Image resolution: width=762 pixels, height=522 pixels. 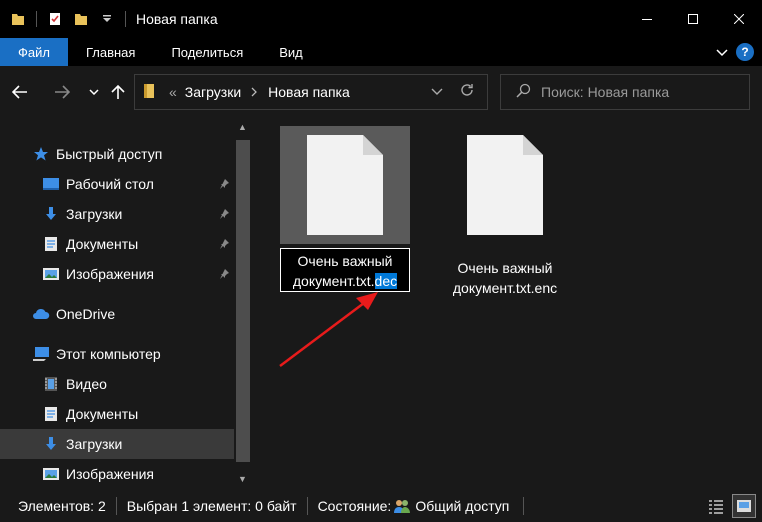 I want to click on annotation-arrow, so click(x=328, y=329).